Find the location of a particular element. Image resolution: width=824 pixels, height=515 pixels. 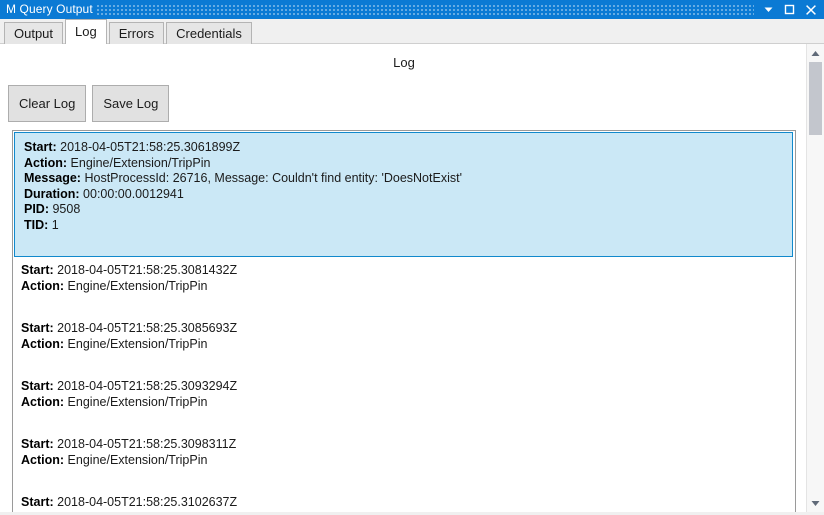

close-icon is located at coordinates (810, 9).